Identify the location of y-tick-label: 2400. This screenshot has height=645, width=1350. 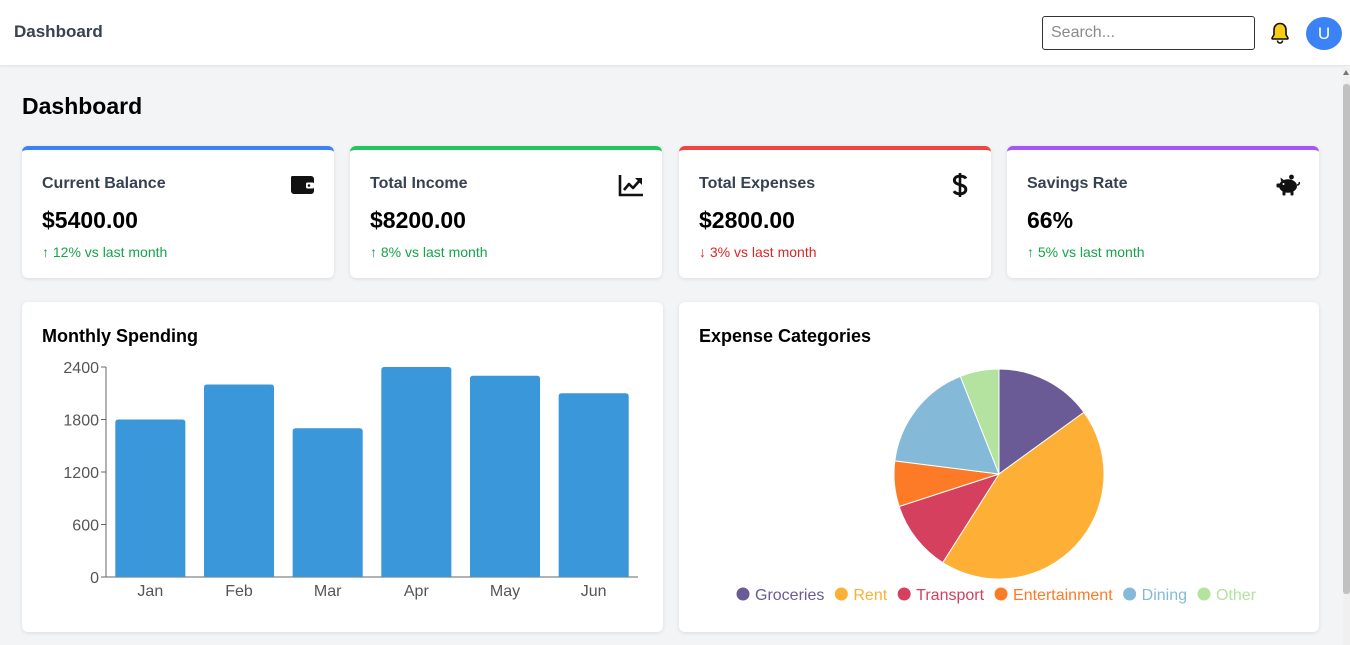
(81, 368).